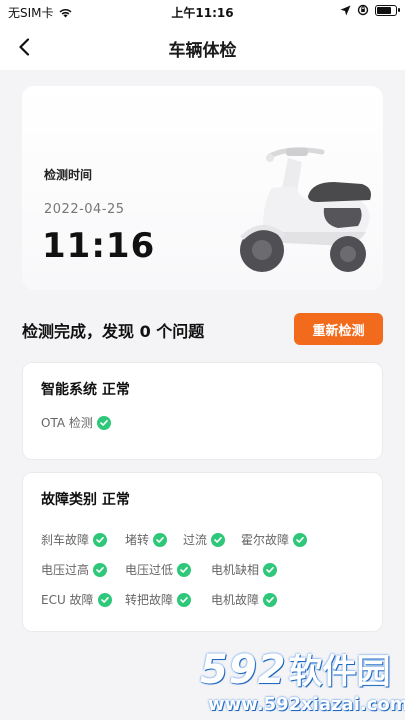 The width and height of the screenshot is (405, 720). I want to click on fault-category-title: 故障类别 正常, so click(85, 500).